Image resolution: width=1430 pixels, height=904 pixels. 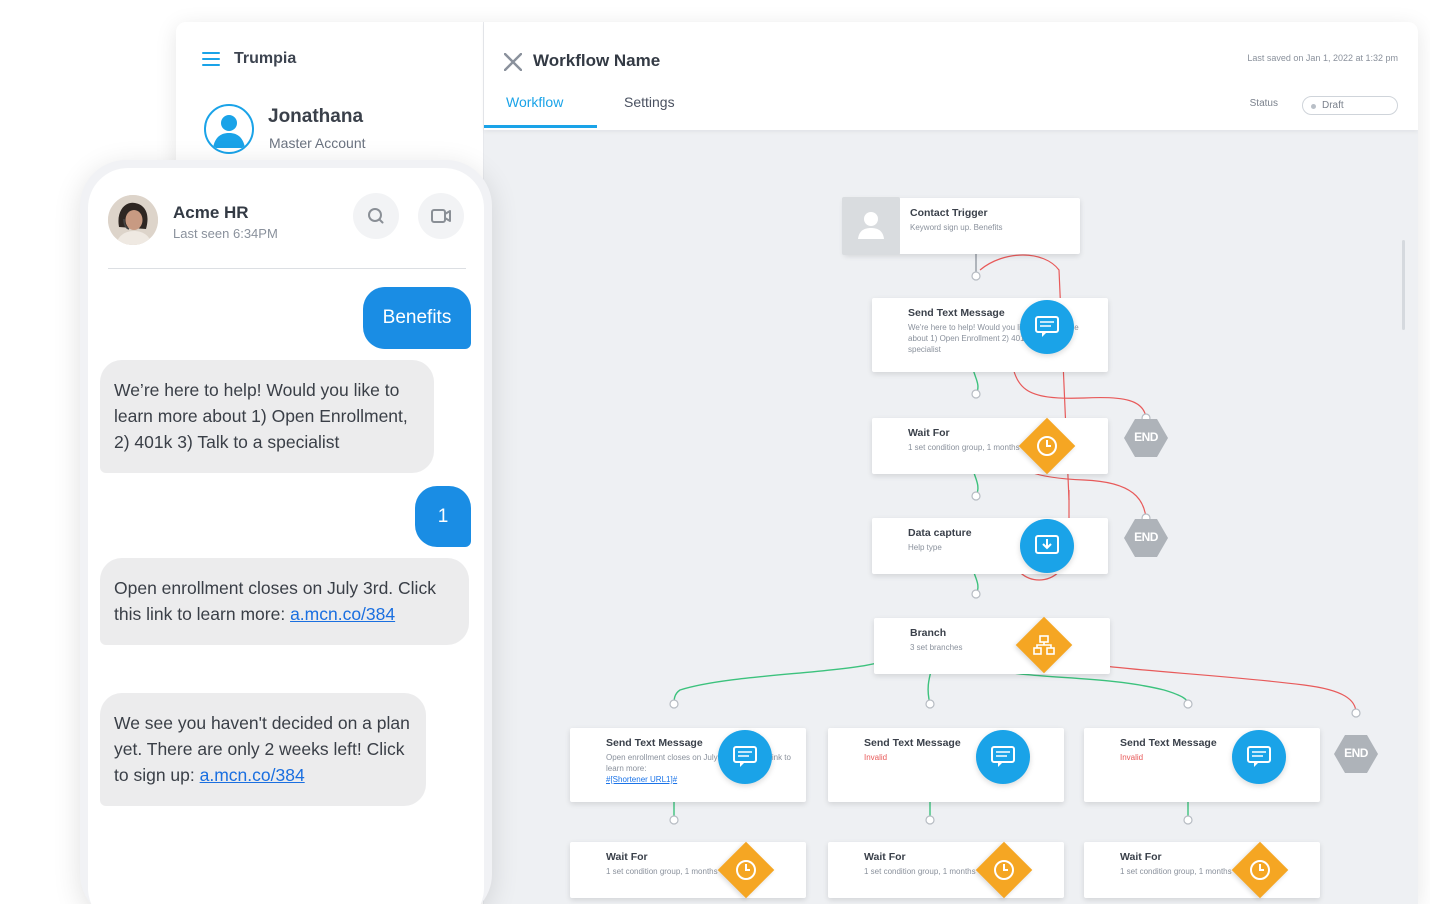 I want to click on node-subtitle: Keyword sign up. Benefits, so click(x=956, y=227).